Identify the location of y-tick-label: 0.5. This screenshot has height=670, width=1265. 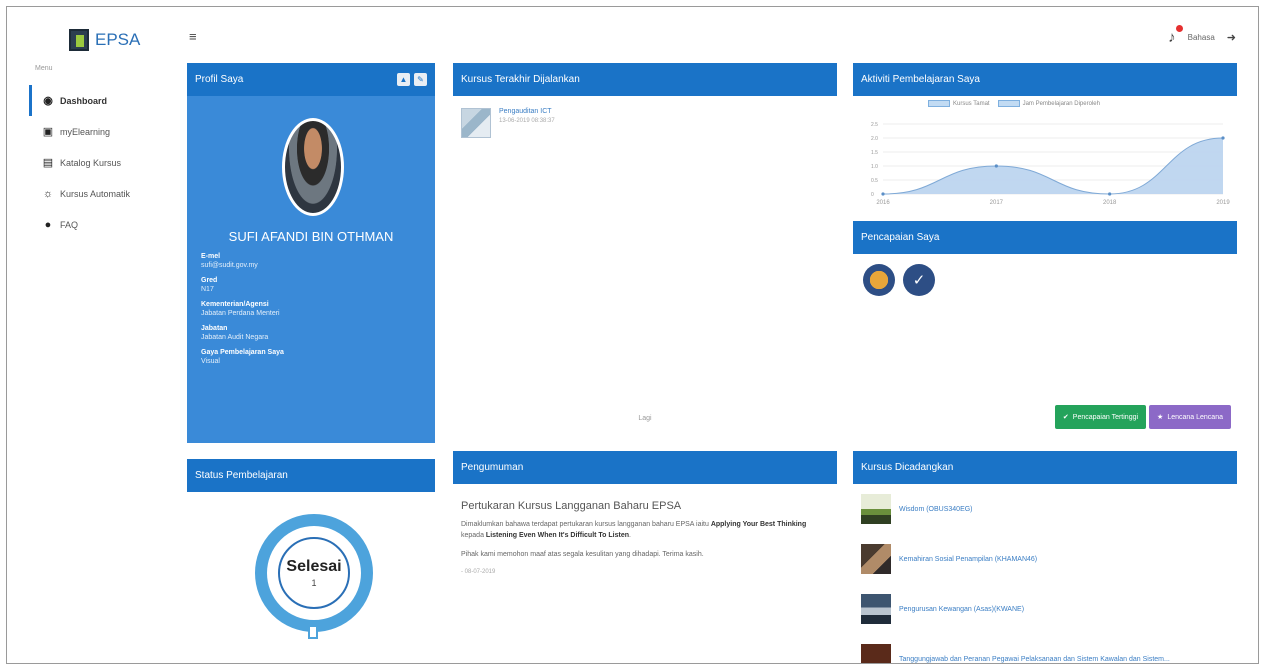
(874, 181).